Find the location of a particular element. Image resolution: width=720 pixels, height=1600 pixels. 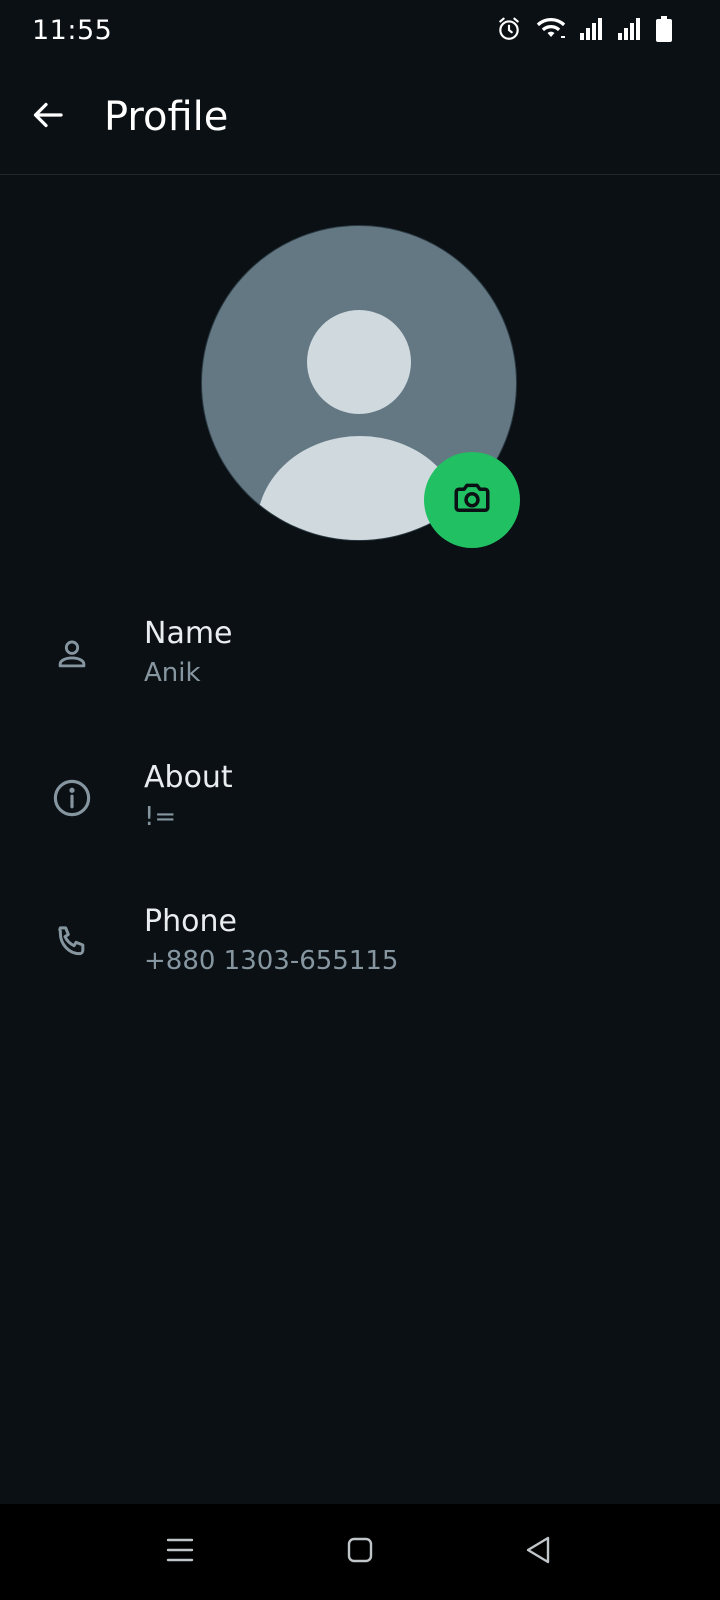

home-button is located at coordinates (360, 1552).